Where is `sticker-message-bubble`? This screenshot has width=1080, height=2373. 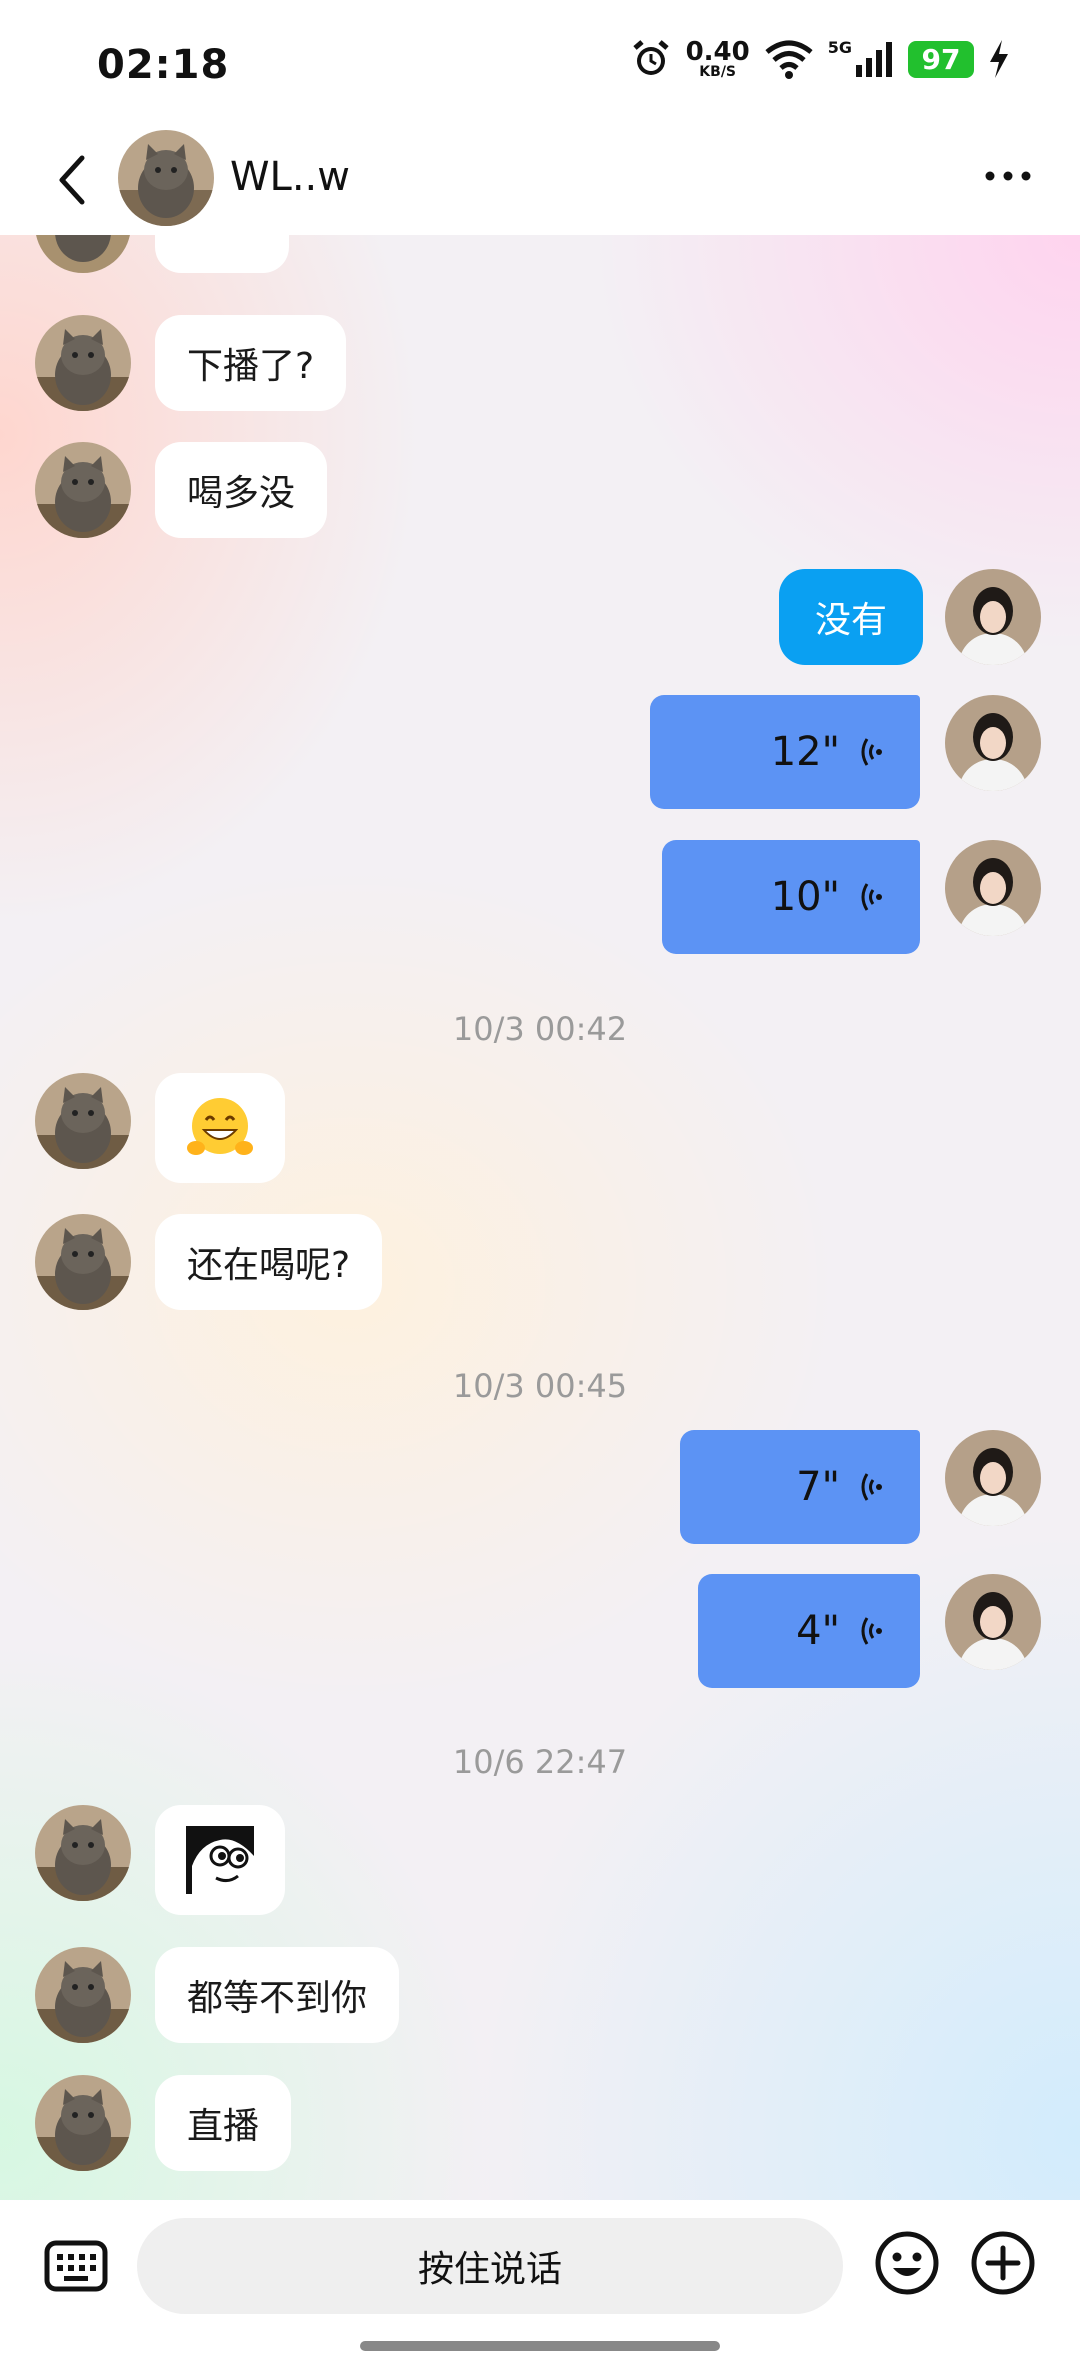
sticker-message-bubble is located at coordinates (220, 1860).